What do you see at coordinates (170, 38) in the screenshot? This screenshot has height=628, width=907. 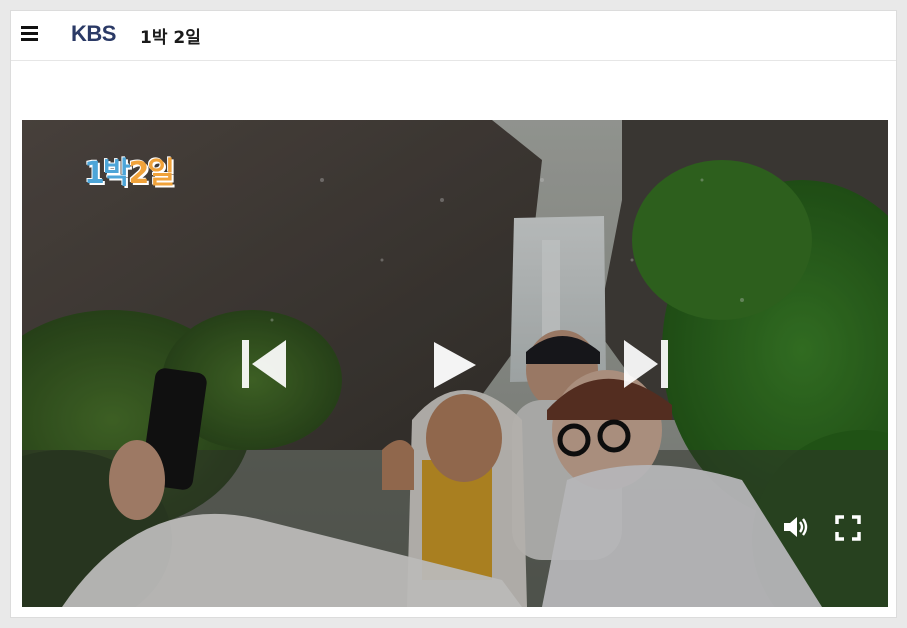 I see `program-title: 1박 2일` at bounding box center [170, 38].